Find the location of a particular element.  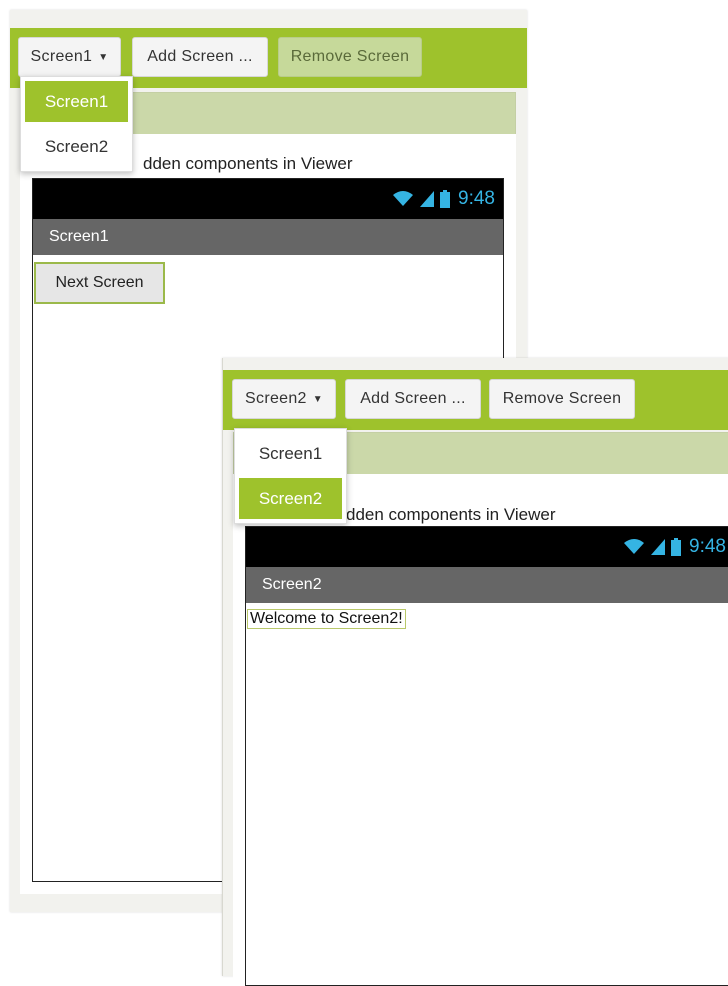

screen-selector-label: Screen2 is located at coordinates (276, 398).